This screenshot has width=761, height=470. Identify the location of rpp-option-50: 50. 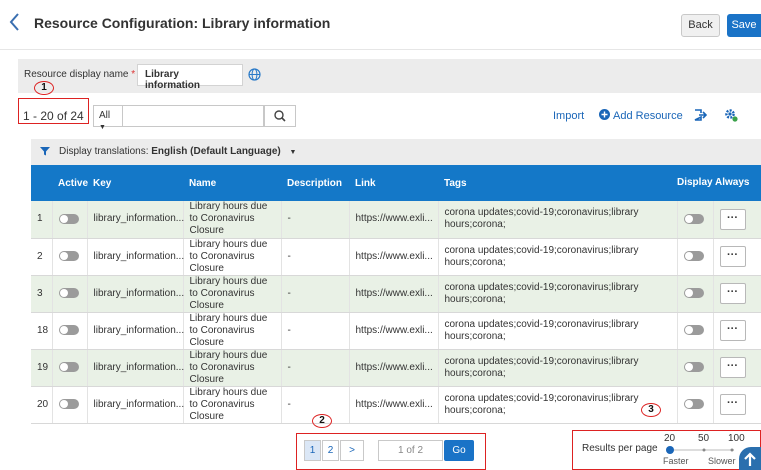
(703, 438).